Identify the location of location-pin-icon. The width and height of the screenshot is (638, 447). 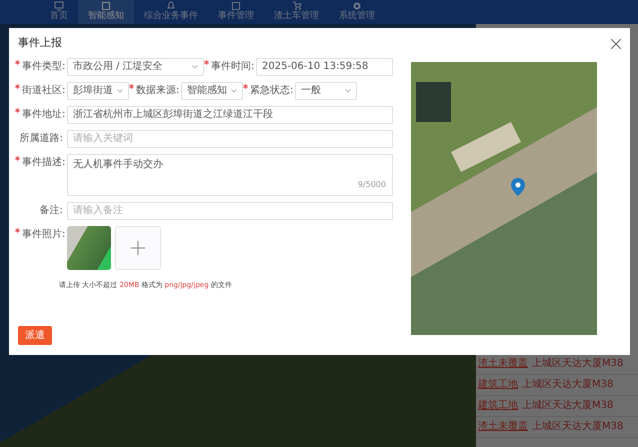
(518, 187).